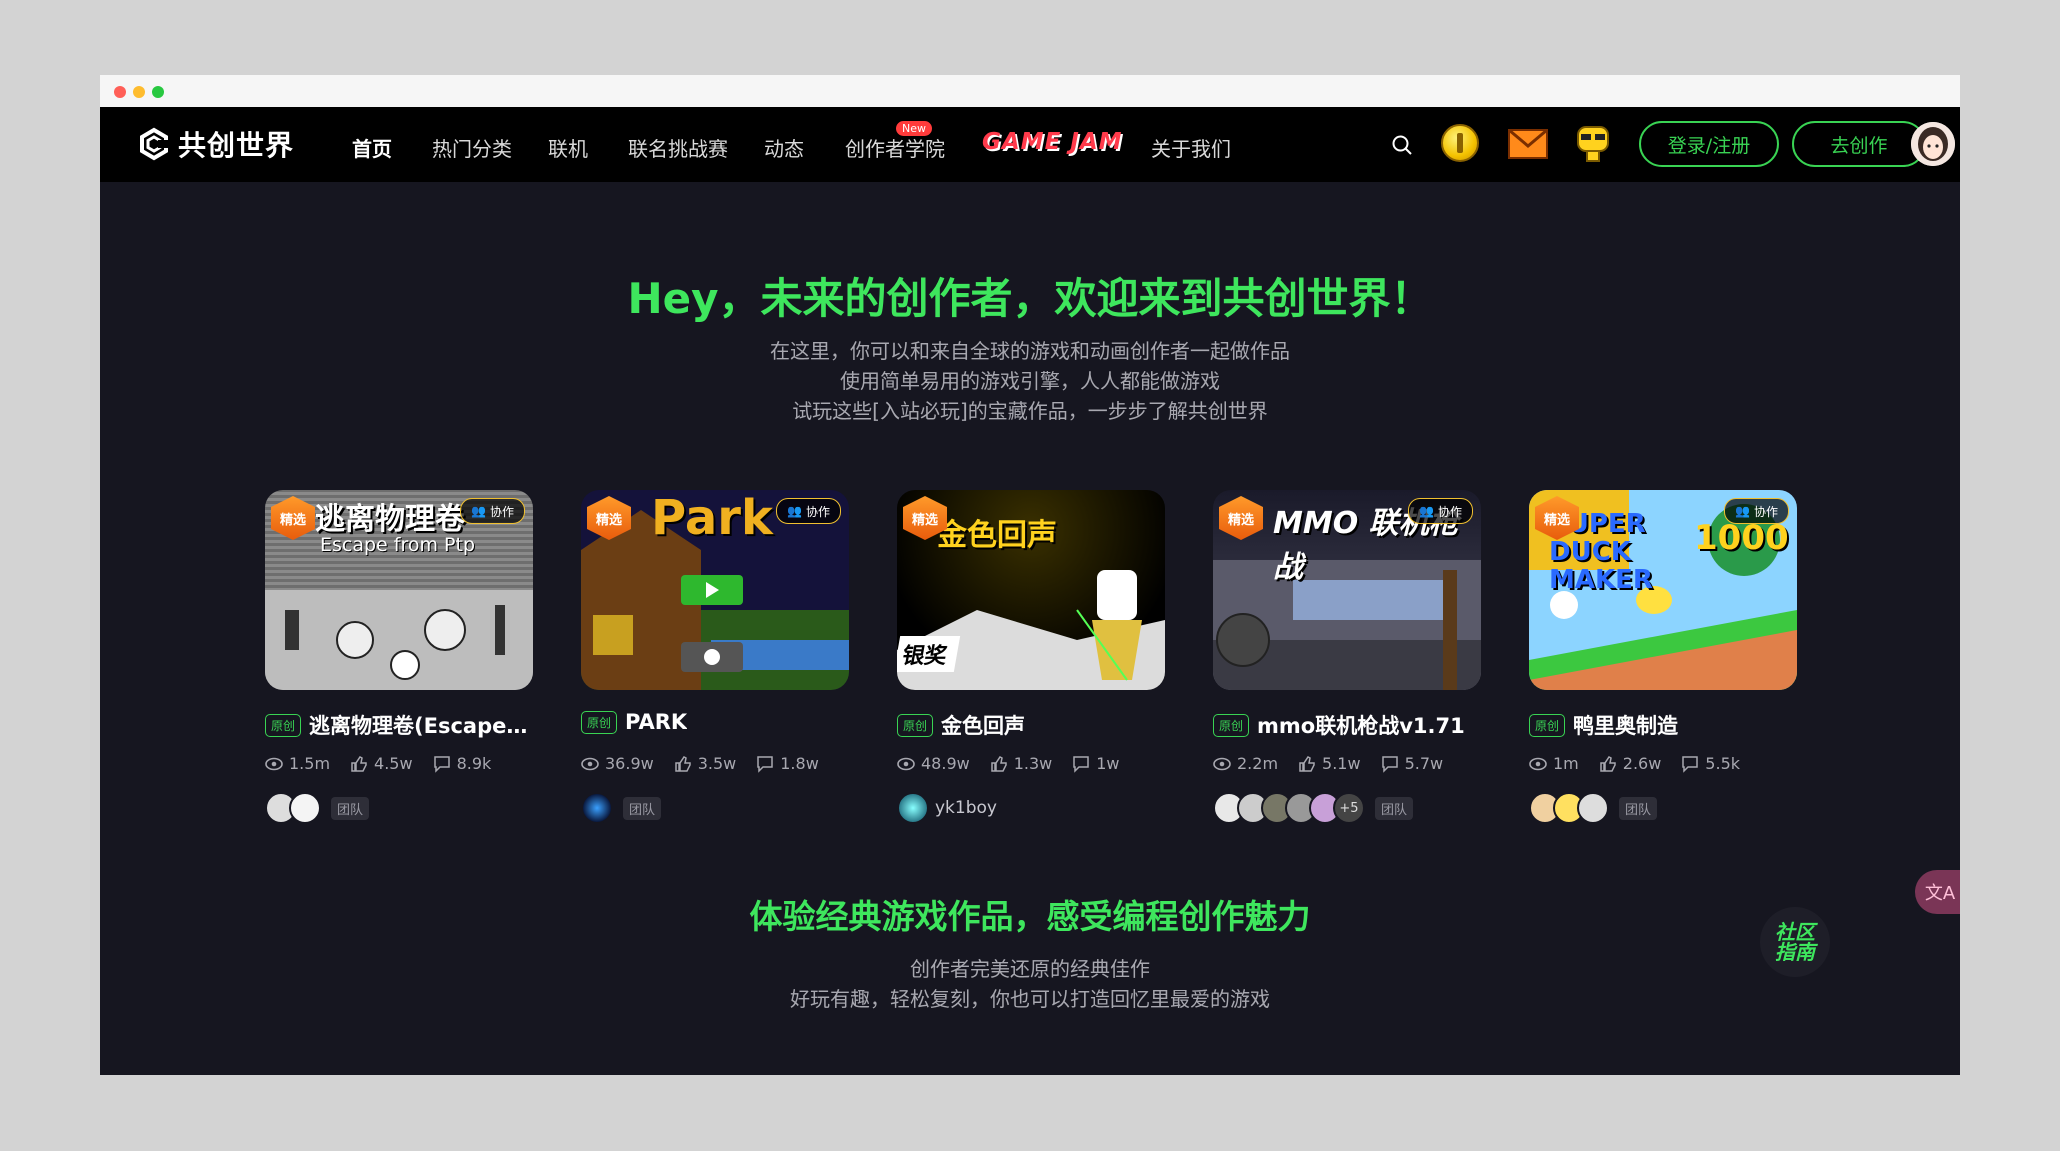  I want to click on comments-stat: 8.9k, so click(462, 763).